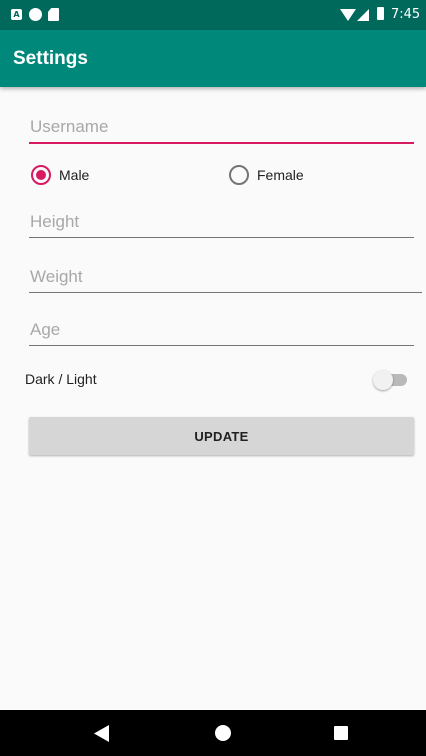  Describe the element at coordinates (221, 128) in the screenshot. I see `username-field` at that location.